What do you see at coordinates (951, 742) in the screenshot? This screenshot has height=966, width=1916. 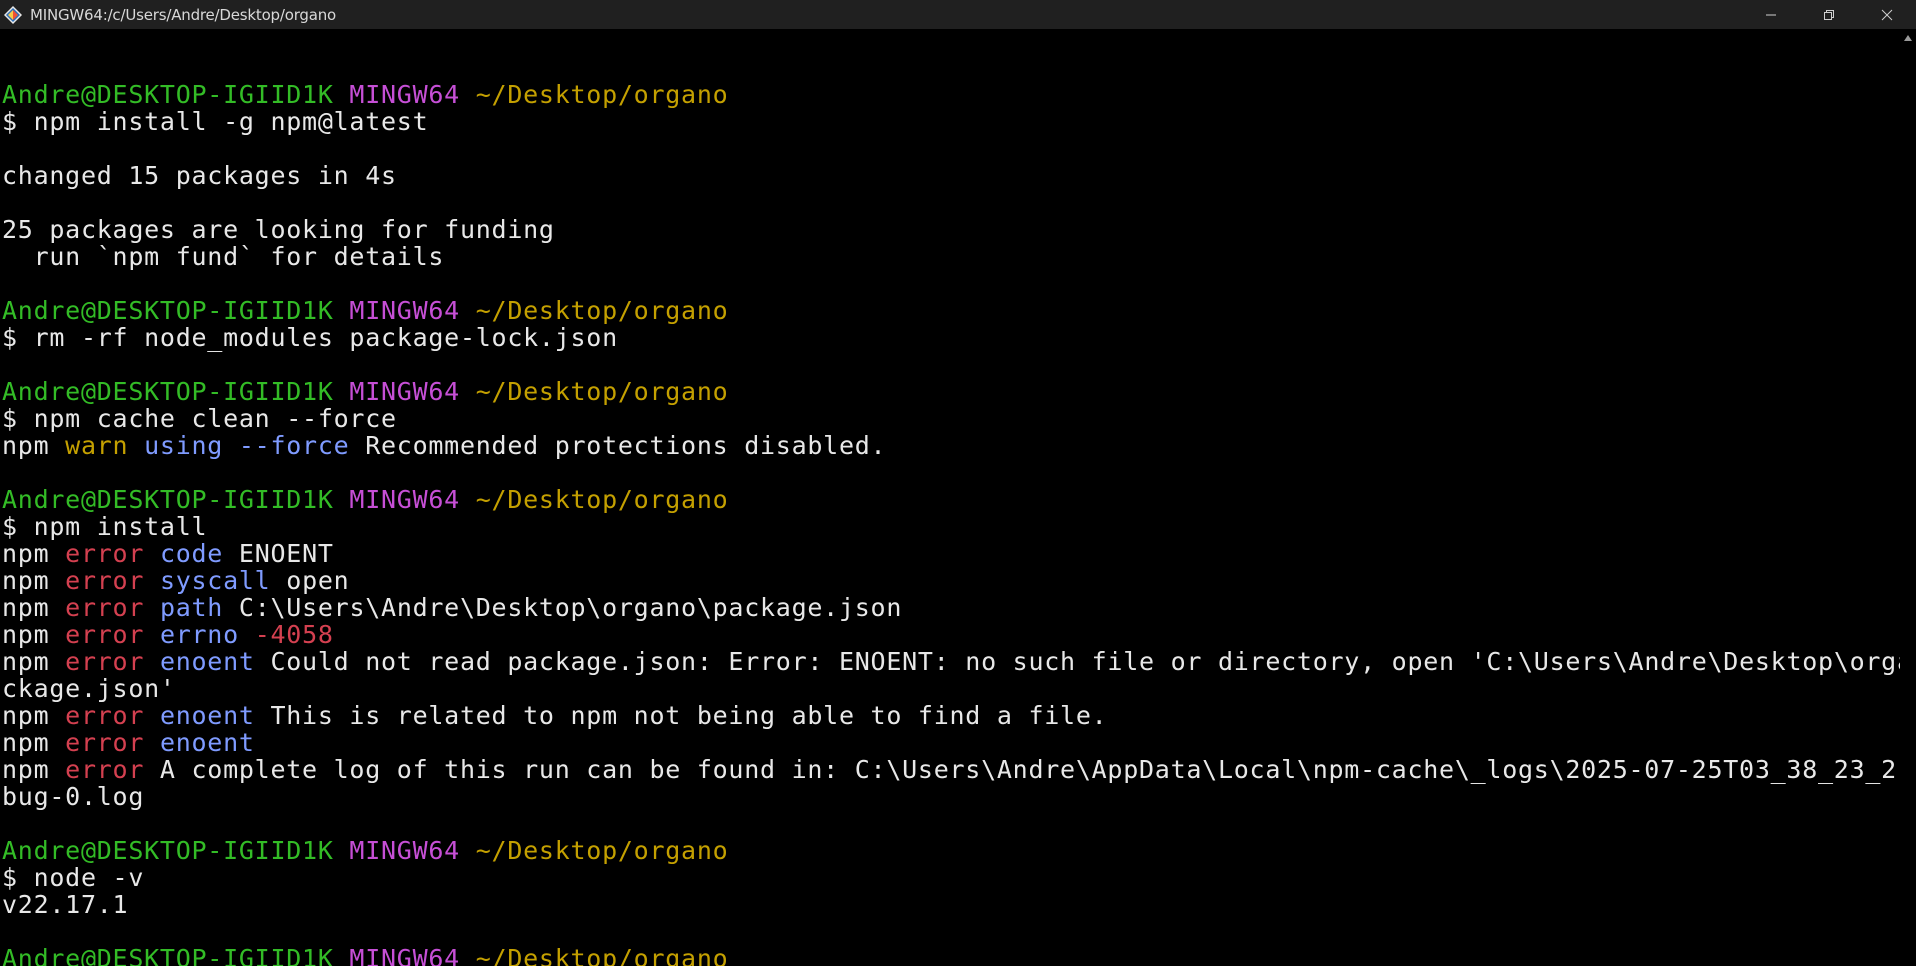 I see `terminal-line: npm error enoent` at bounding box center [951, 742].